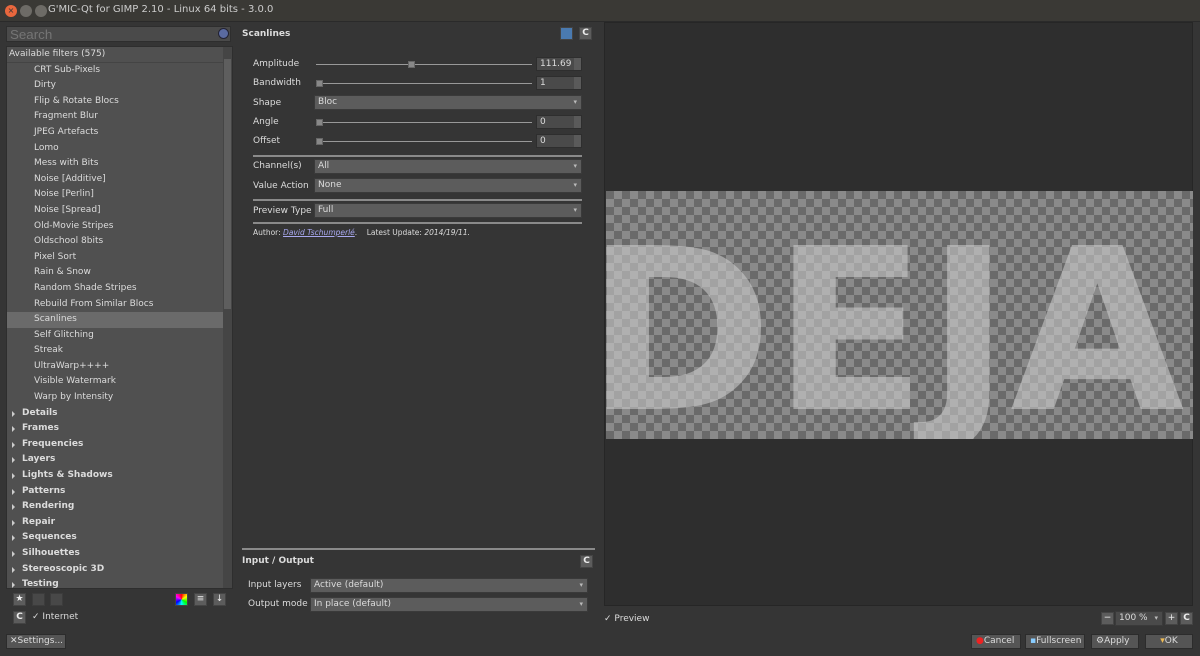  I want to click on tree-scrollbar, so click(227, 317).